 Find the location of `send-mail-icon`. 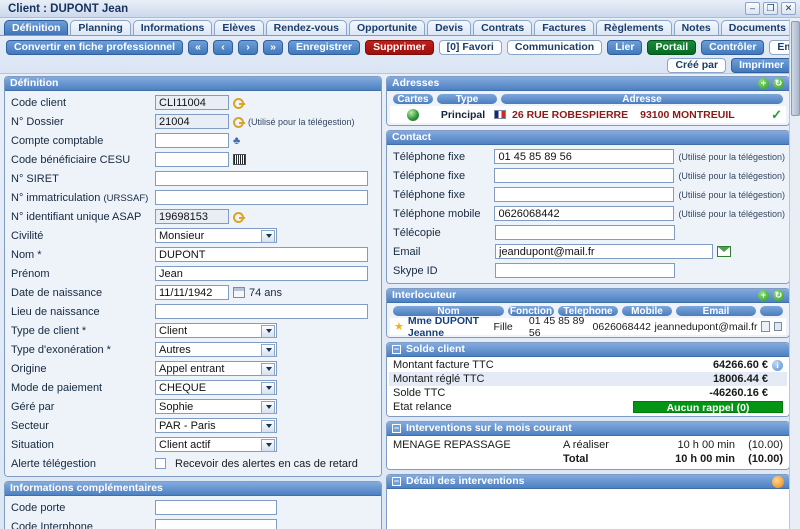

send-mail-icon is located at coordinates (724, 251).